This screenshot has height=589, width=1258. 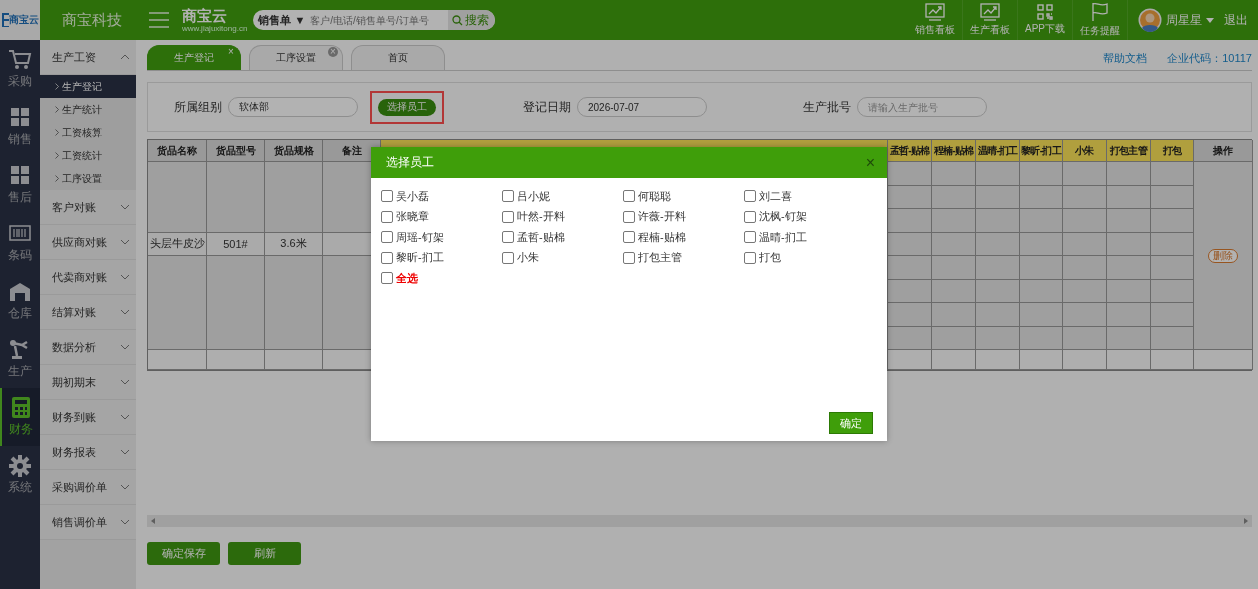 What do you see at coordinates (88, 132) in the screenshot?
I see `menu-item: 工资核算` at bounding box center [88, 132].